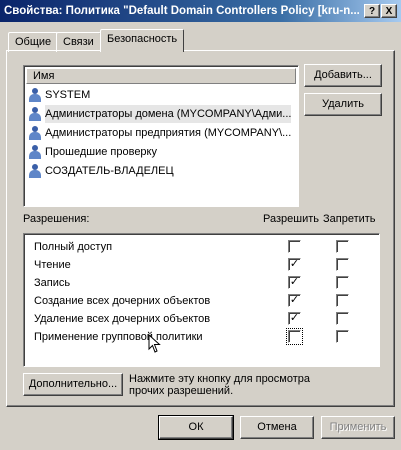  Describe the element at coordinates (109, 171) in the screenshot. I see `principal-name: СОЗДАТЕЛЬ-ВЛАДЕЛЕЦ` at that location.